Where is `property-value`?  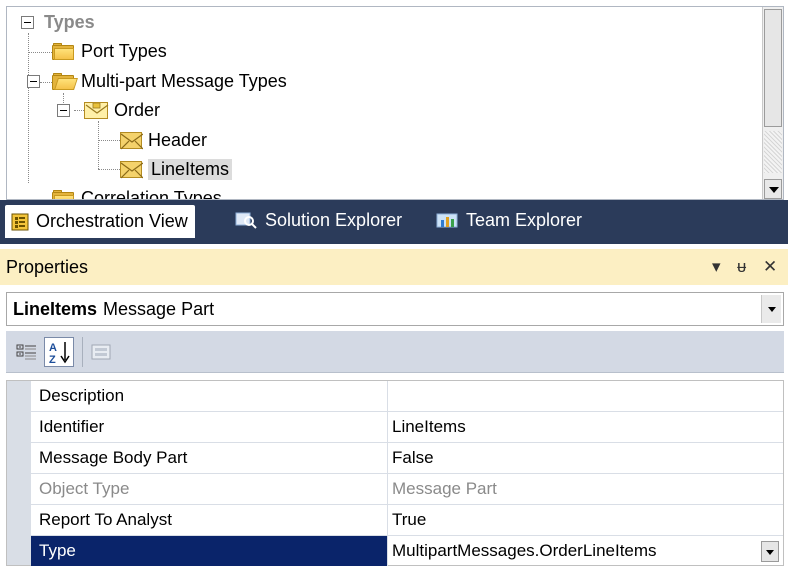 property-value is located at coordinates (586, 396).